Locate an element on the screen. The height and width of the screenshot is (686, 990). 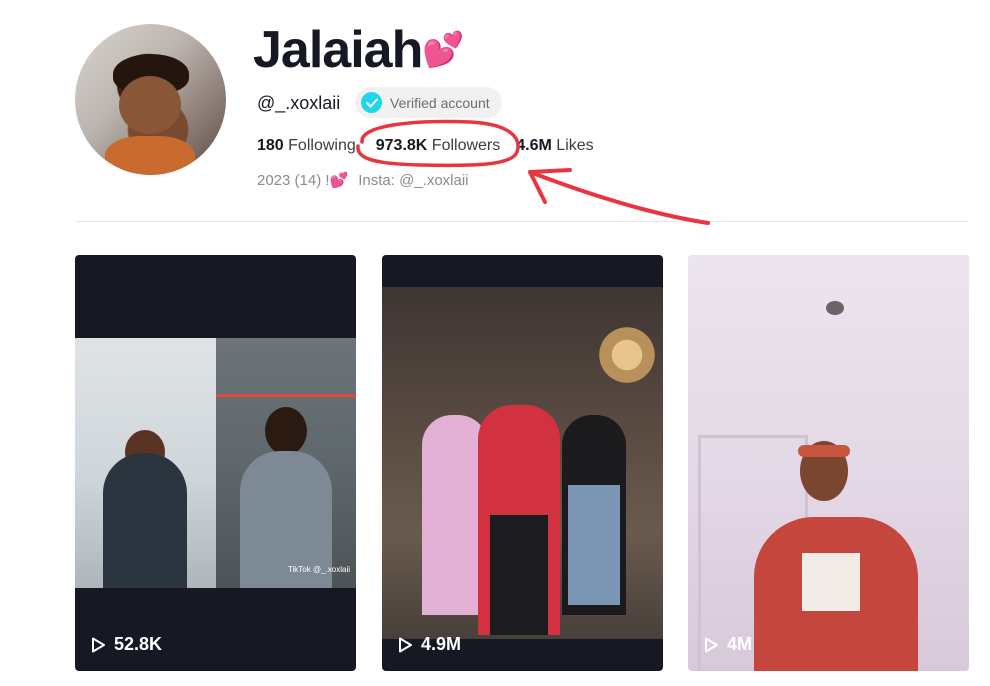
following-label: Following is located at coordinates (322, 145).